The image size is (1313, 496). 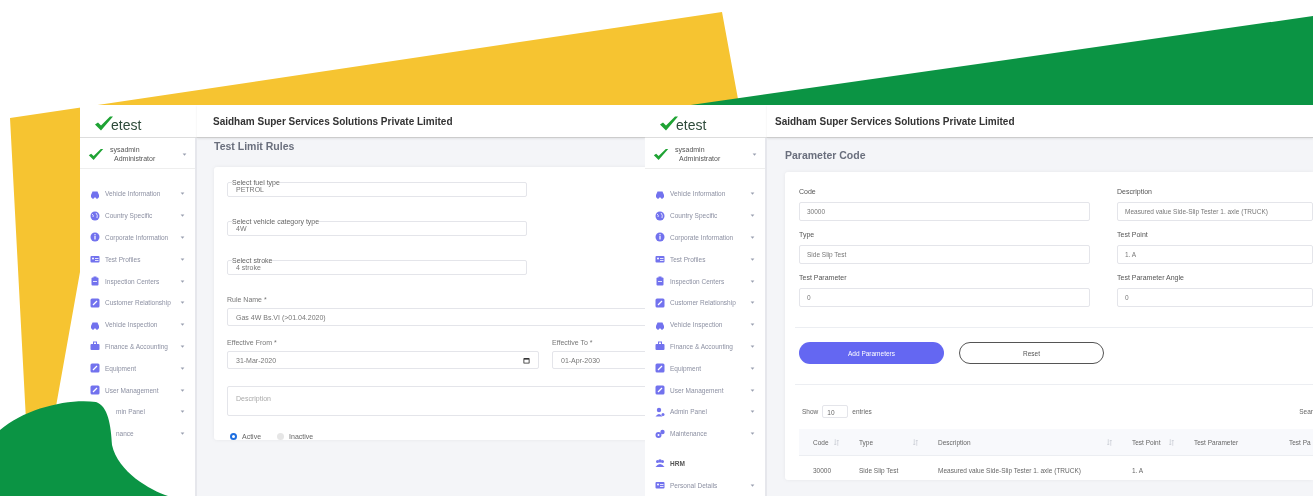 What do you see at coordinates (660, 433) in the screenshot?
I see `gears-icon` at bounding box center [660, 433].